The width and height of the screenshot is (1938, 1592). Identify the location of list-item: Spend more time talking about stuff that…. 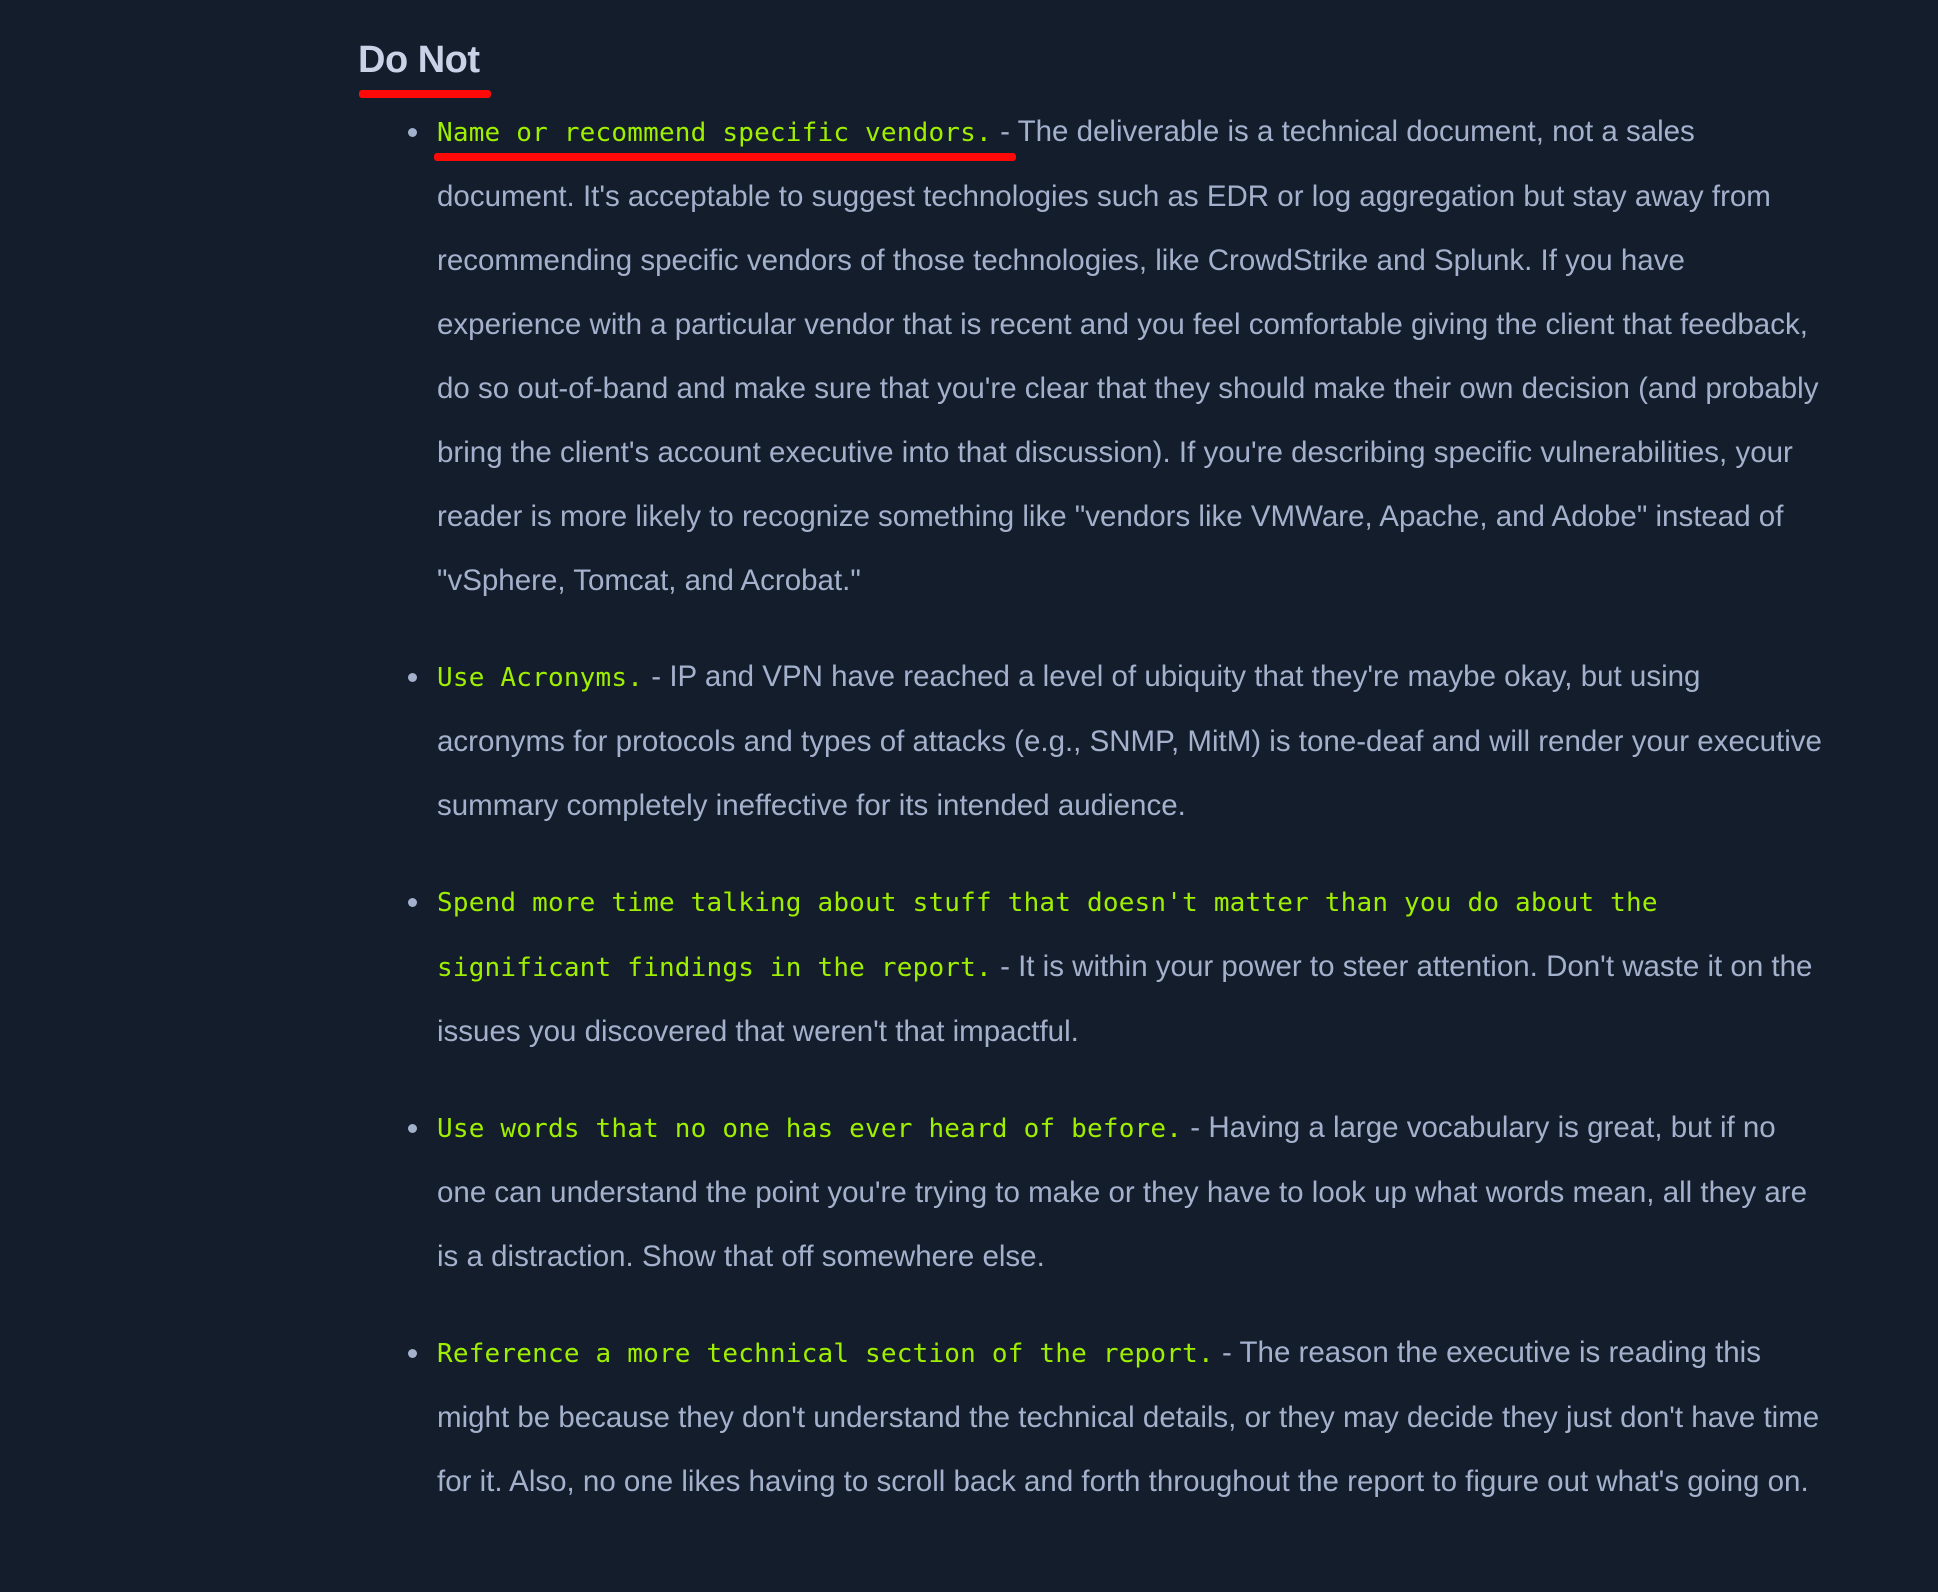
(1115, 967).